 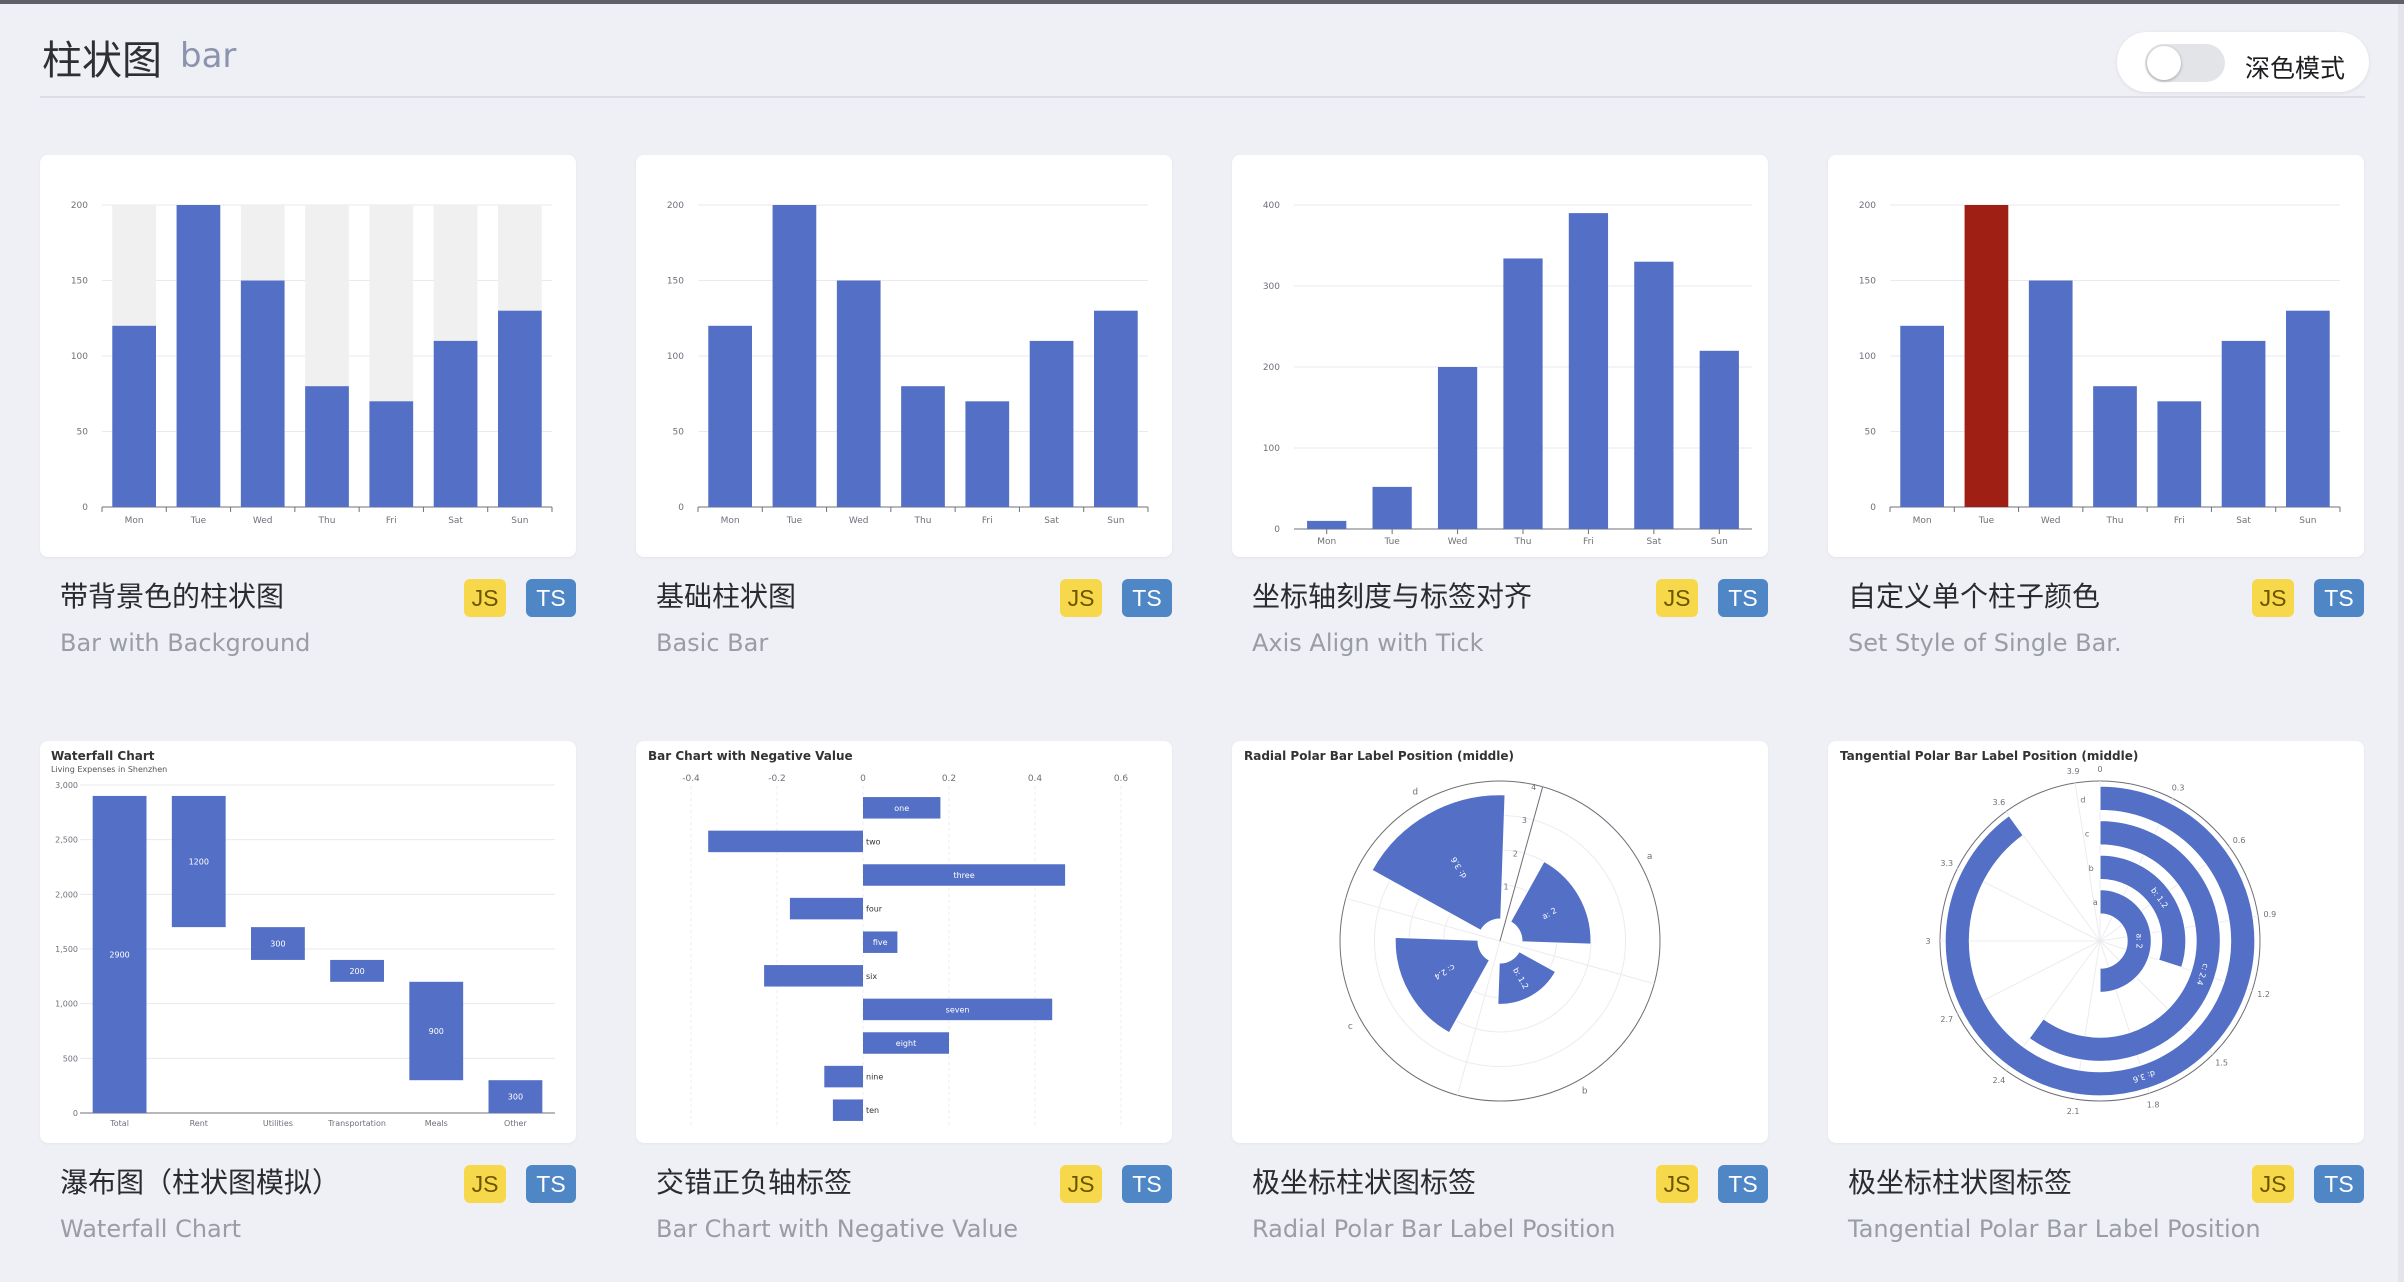 What do you see at coordinates (2087, 862) in the screenshot?
I see `polar-spoke` at bounding box center [2087, 862].